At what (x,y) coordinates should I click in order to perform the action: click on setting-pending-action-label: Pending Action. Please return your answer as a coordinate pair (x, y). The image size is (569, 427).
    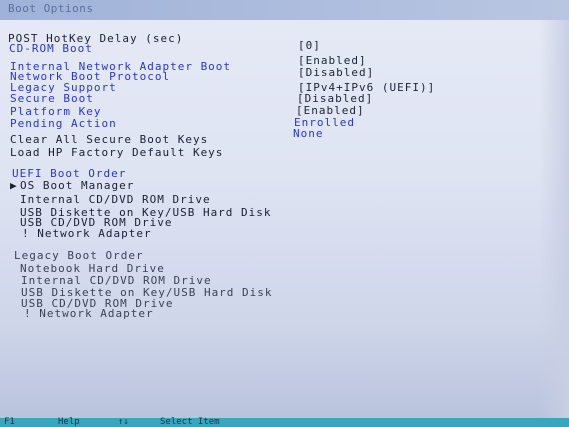
    Looking at the image, I should click on (63, 123).